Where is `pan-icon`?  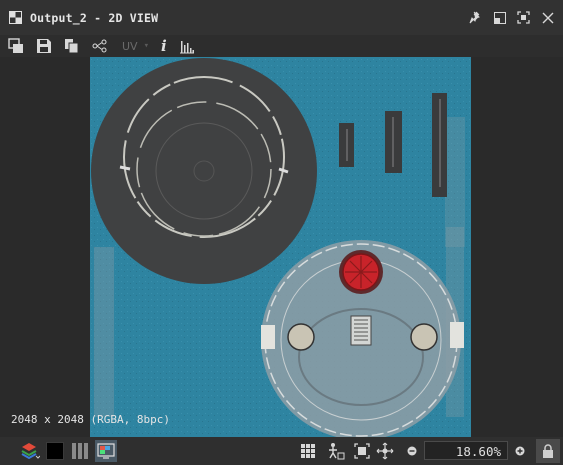 pan-icon is located at coordinates (385, 451).